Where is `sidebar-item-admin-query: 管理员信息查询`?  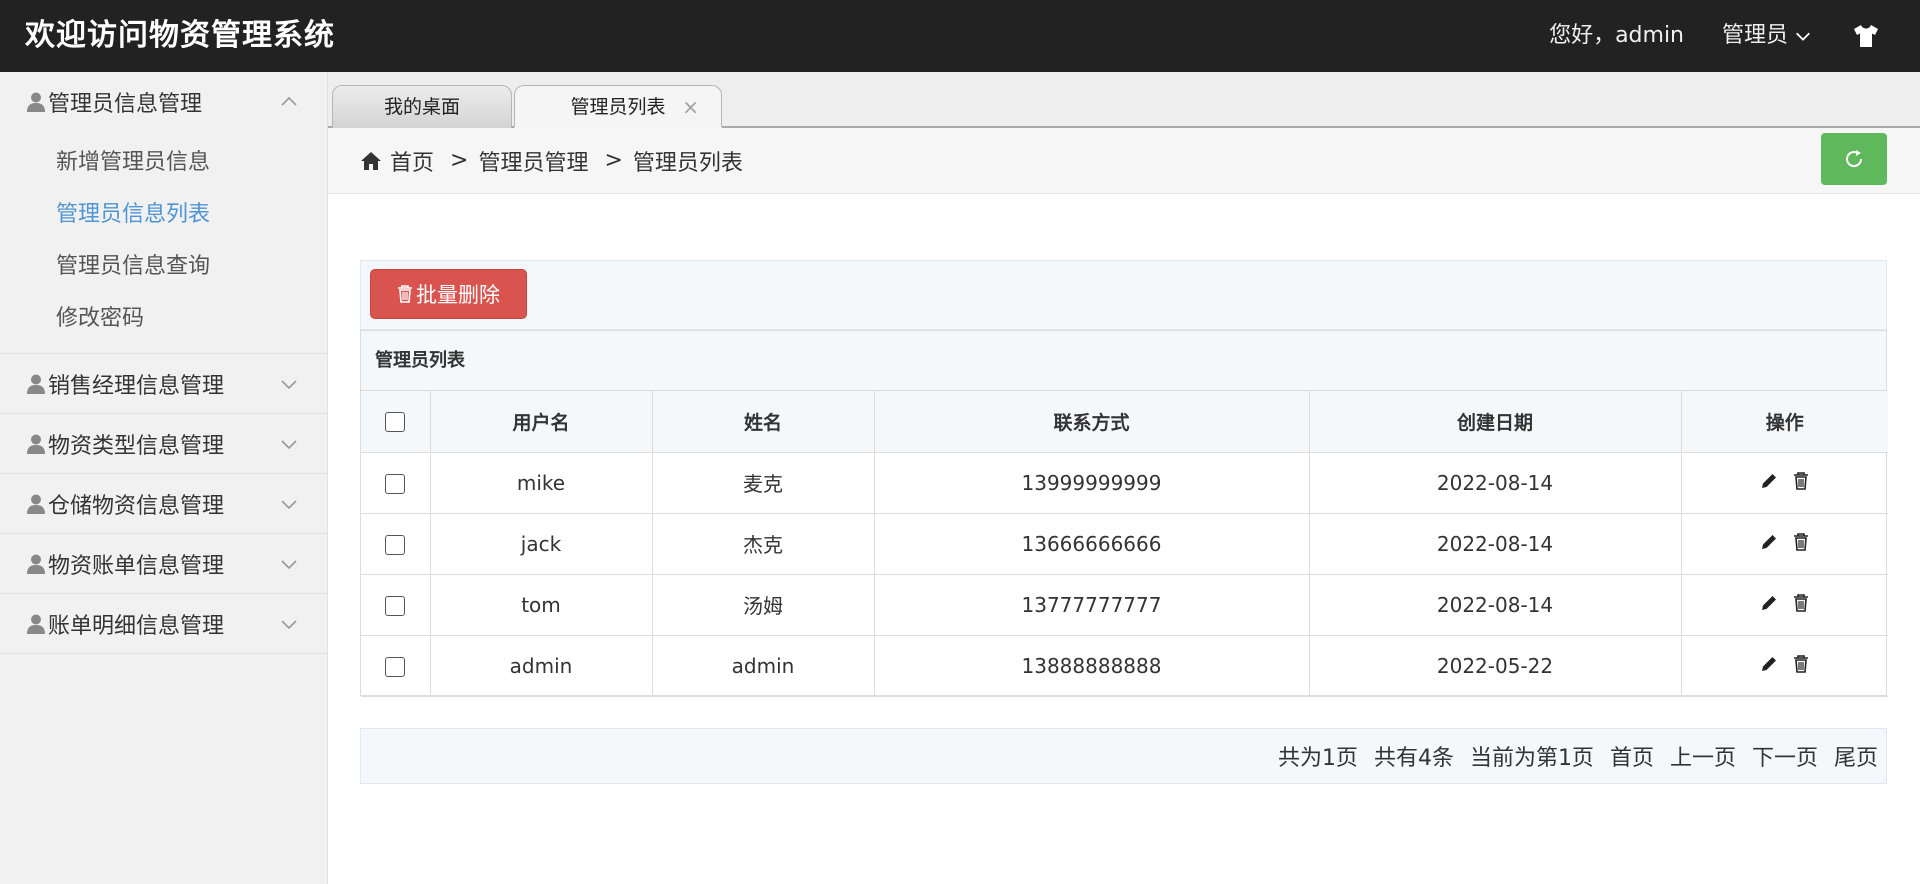 sidebar-item-admin-query: 管理员信息查询 is located at coordinates (163, 267).